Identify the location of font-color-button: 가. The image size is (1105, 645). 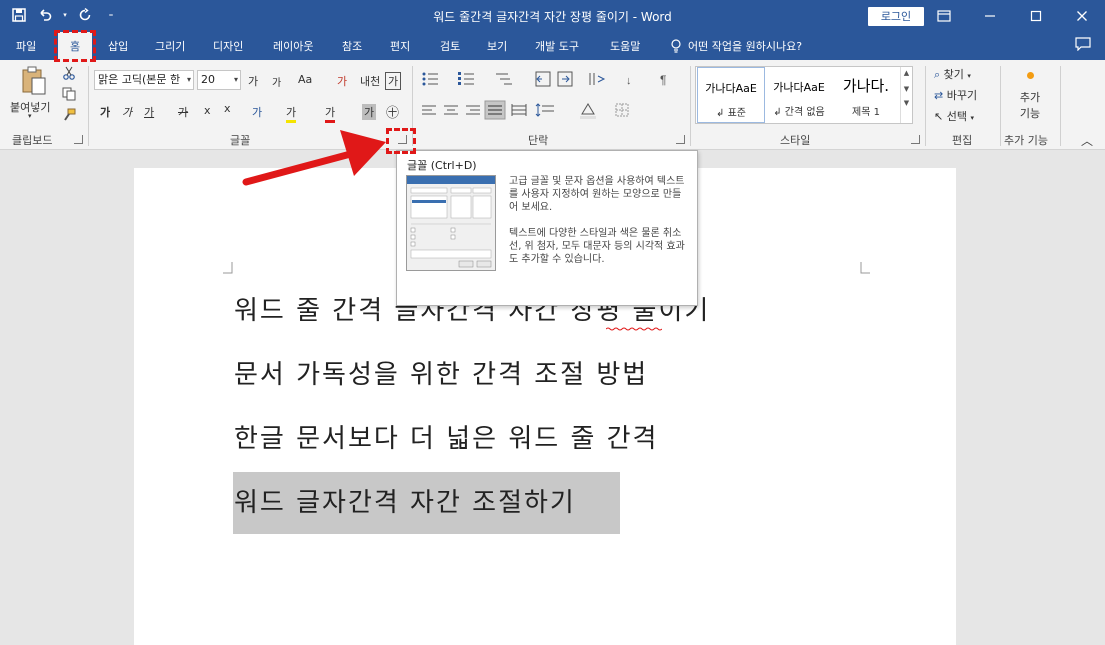
(330, 113).